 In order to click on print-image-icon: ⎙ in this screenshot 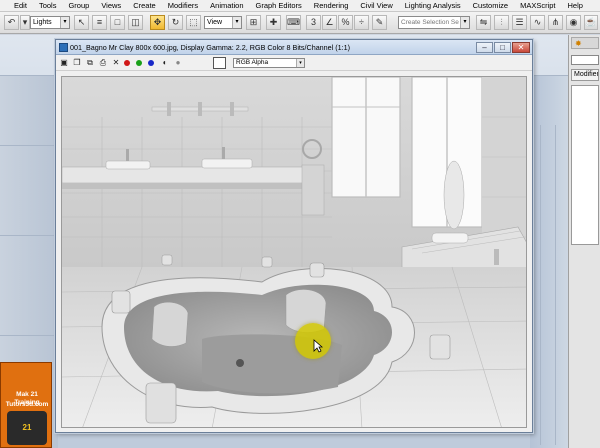, I will do `click(103, 63)`.